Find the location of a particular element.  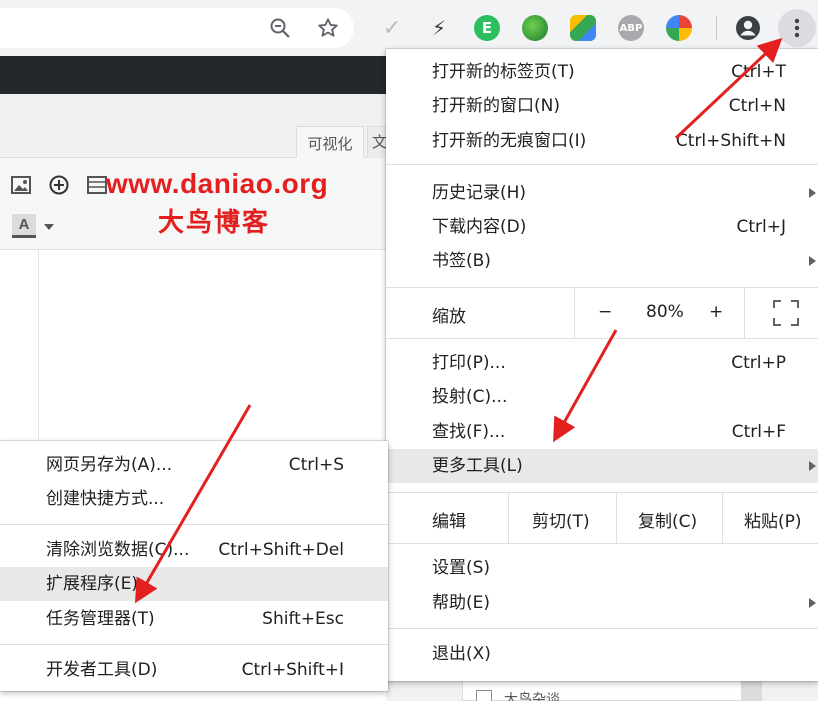

menu-item-label: 更多工具(L) is located at coordinates (477, 466).